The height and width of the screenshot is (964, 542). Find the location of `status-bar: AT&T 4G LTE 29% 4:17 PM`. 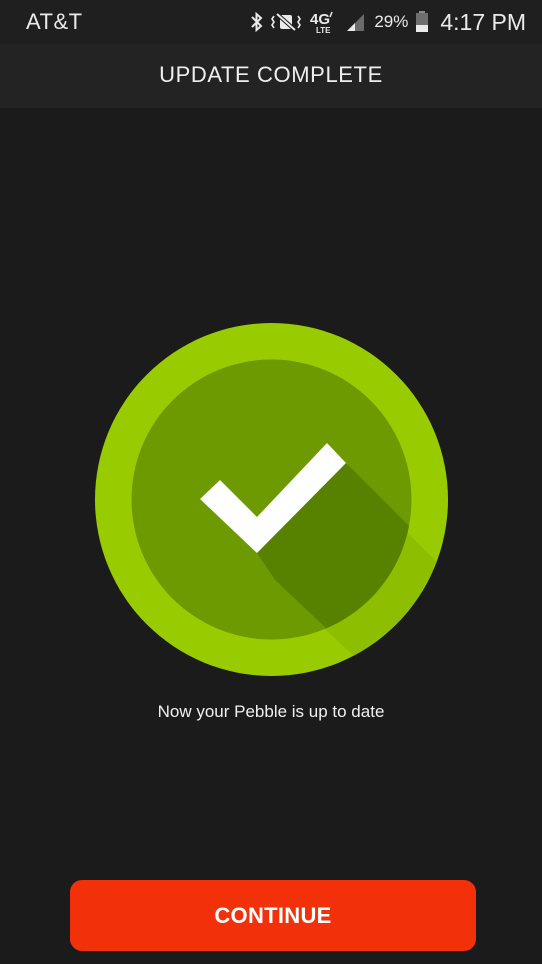

status-bar: AT&T 4G LTE 29% 4:17 PM is located at coordinates (271, 22).